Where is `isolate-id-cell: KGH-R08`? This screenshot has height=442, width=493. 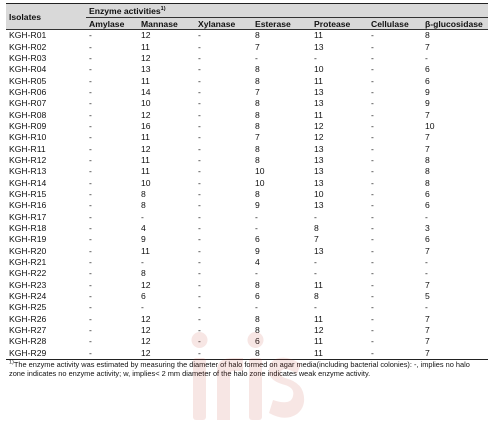
isolate-id-cell: KGH-R08 is located at coordinates (46, 115).